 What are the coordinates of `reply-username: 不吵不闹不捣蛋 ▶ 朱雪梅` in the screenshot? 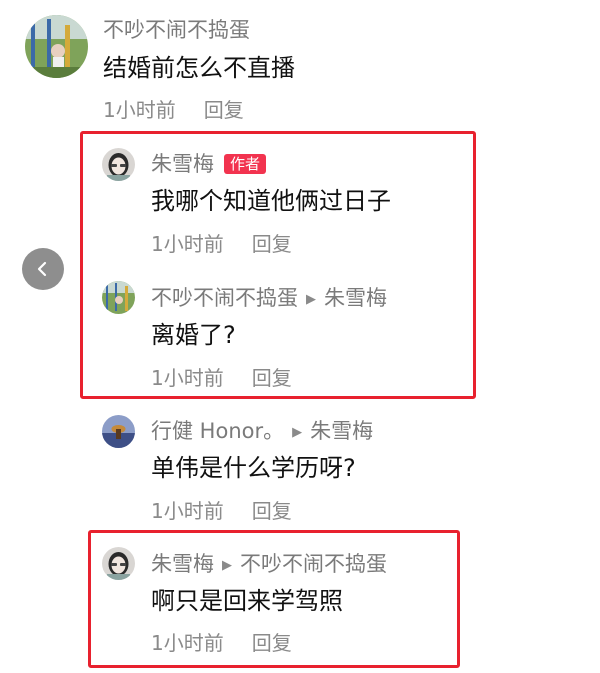 It's located at (269, 300).